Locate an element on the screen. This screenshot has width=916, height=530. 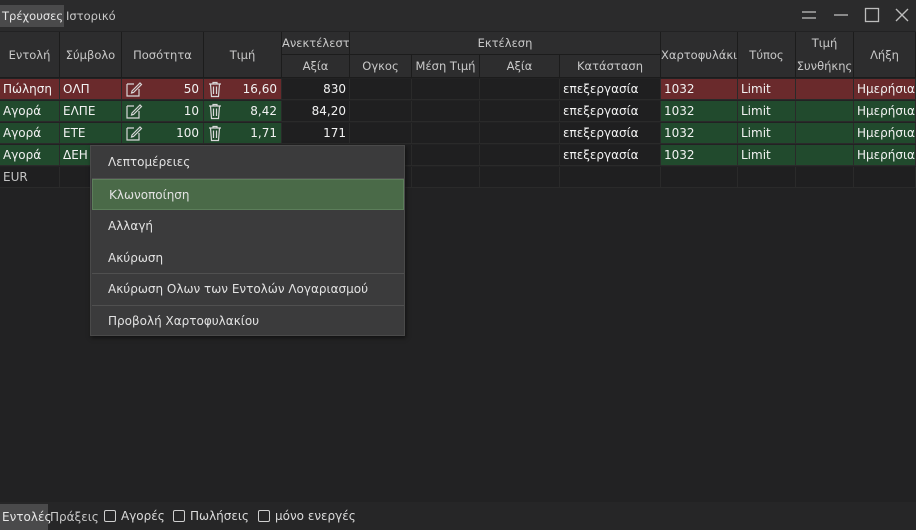
totals-currency: EUR is located at coordinates (30, 177).